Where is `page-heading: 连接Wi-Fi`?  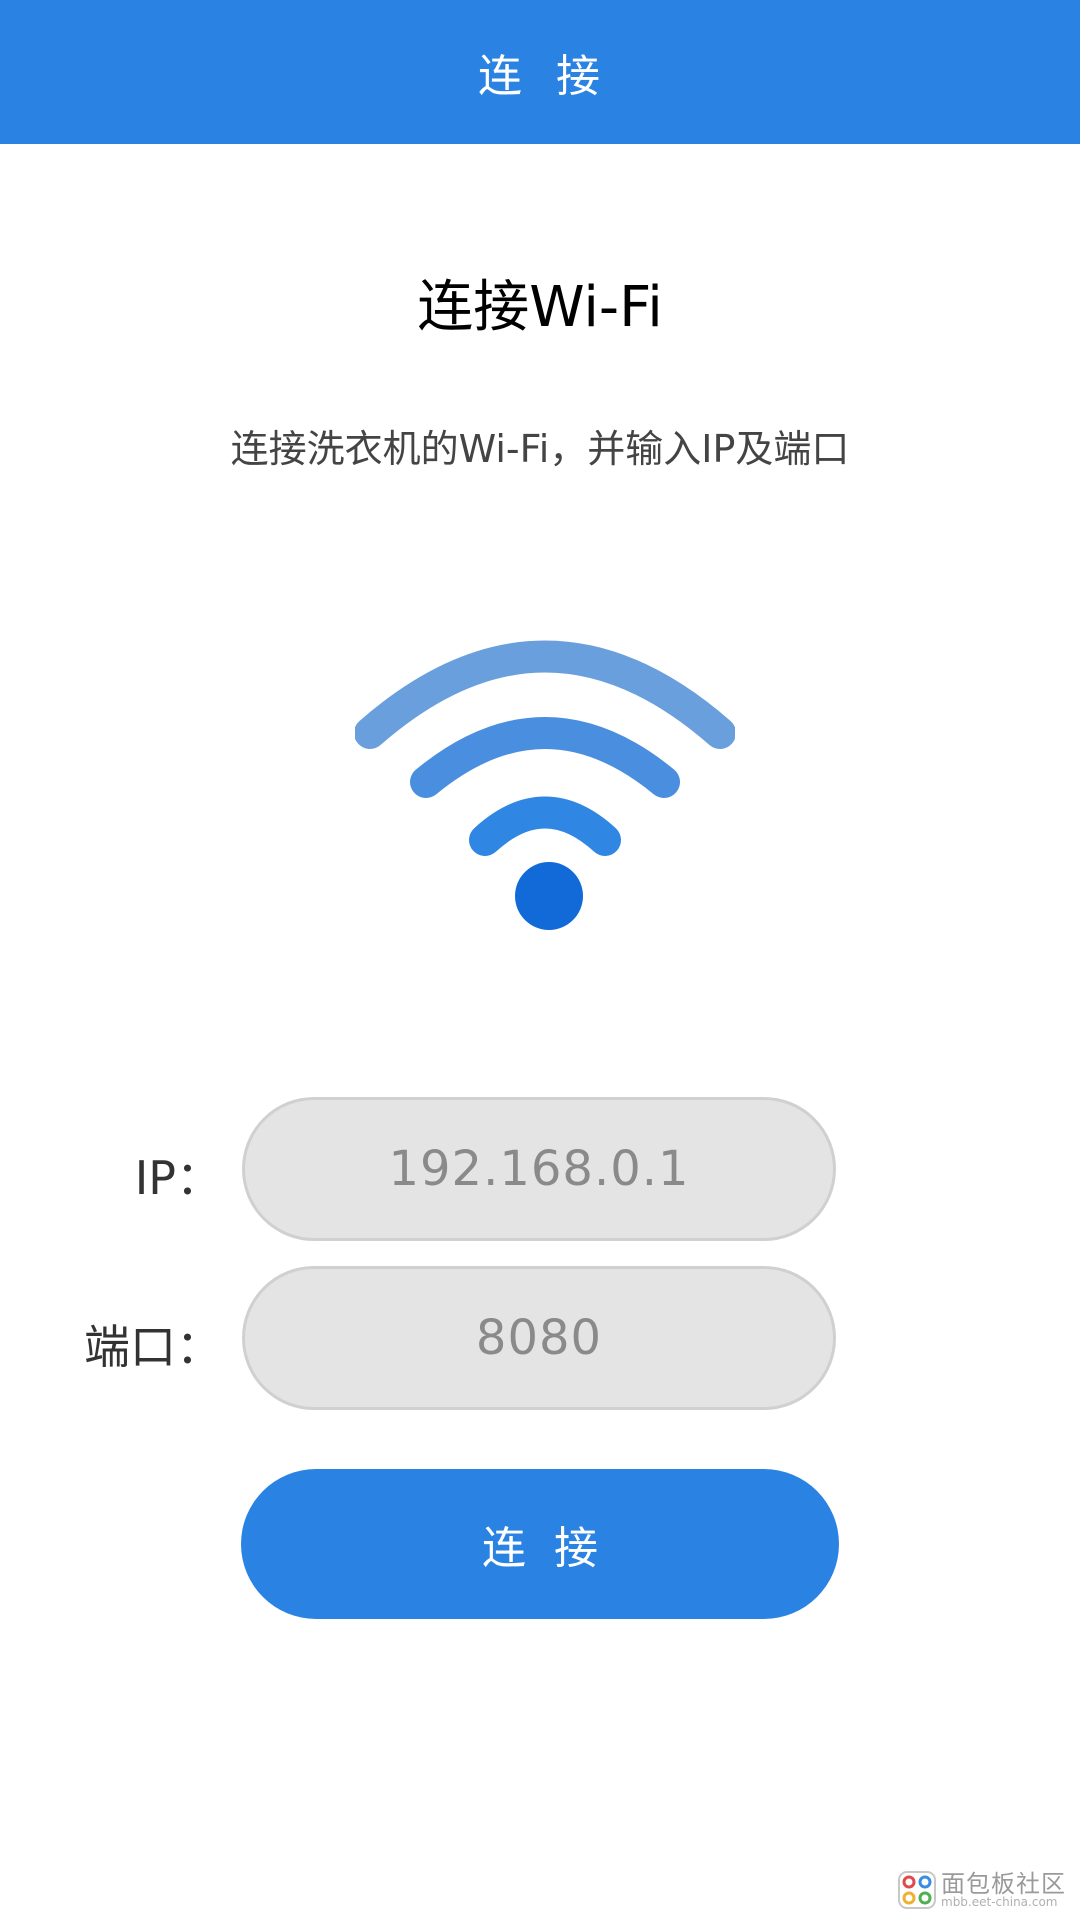 page-heading: 连接Wi-Fi is located at coordinates (540, 307).